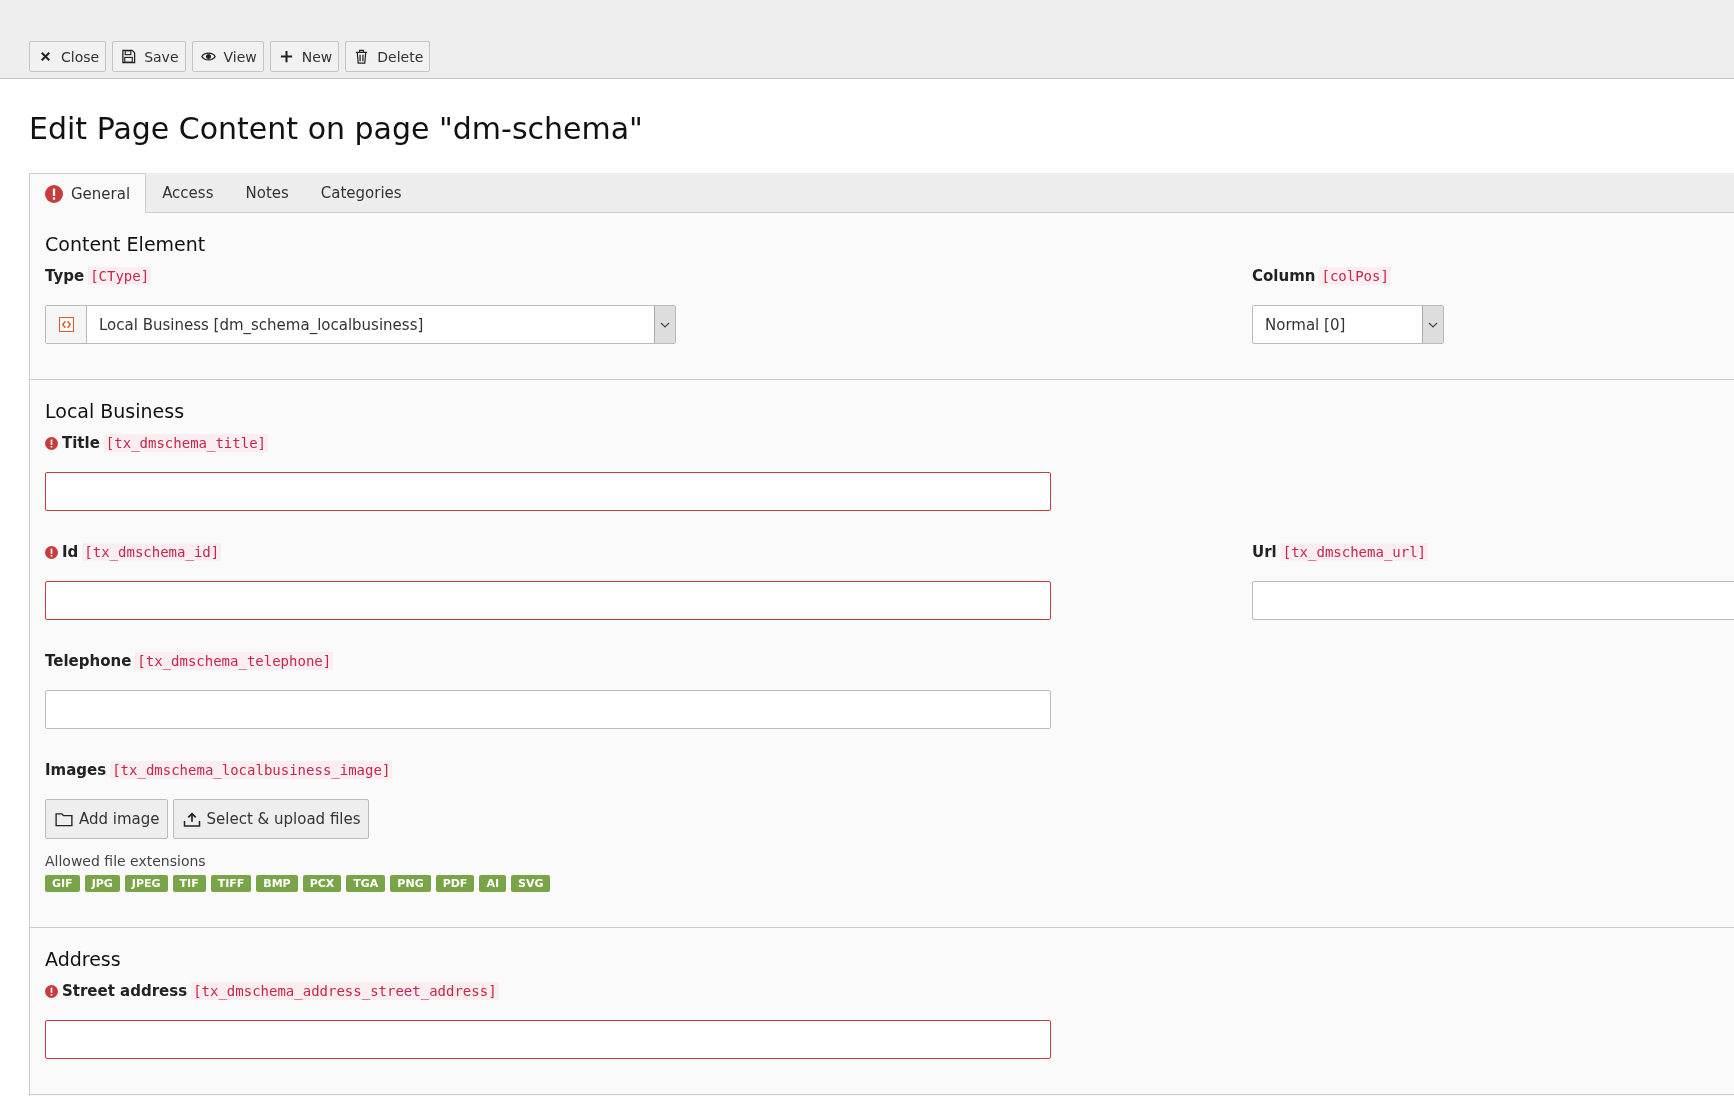 The width and height of the screenshot is (1734, 1096). I want to click on extension-tag: TIFF, so click(231, 883).